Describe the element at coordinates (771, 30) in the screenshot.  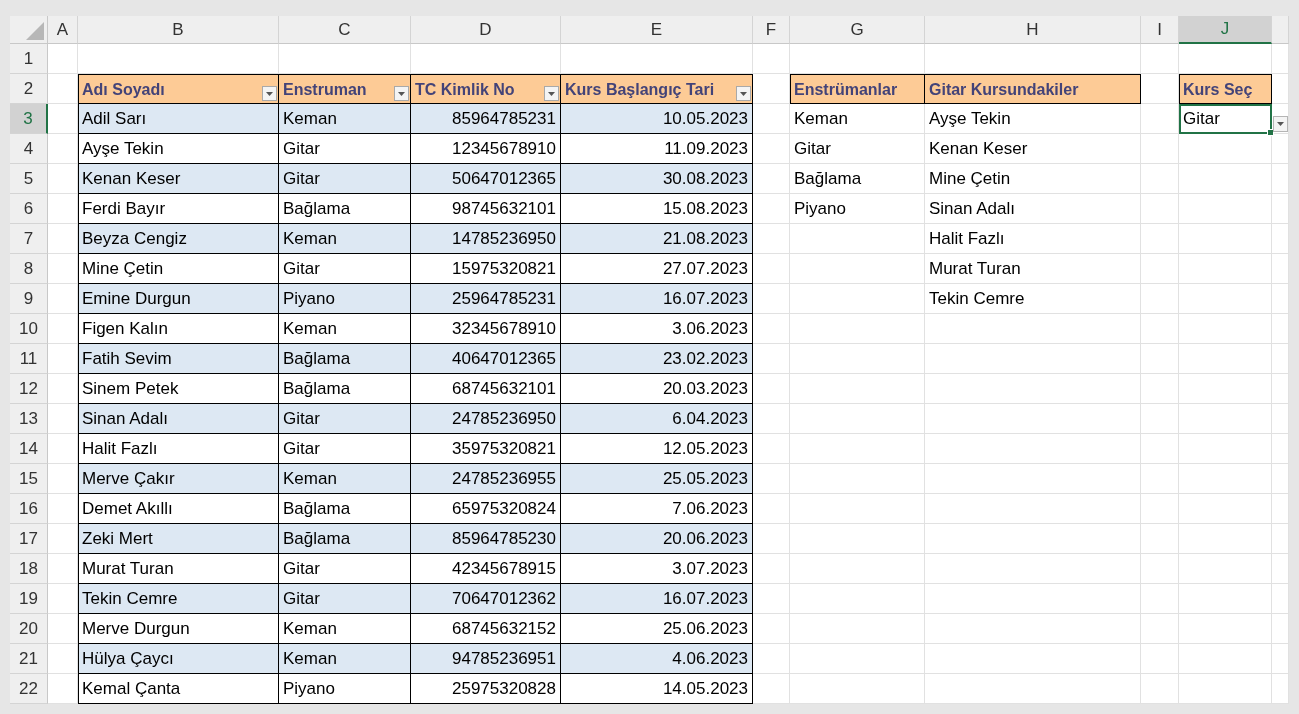
I see `column-header: F` at that location.